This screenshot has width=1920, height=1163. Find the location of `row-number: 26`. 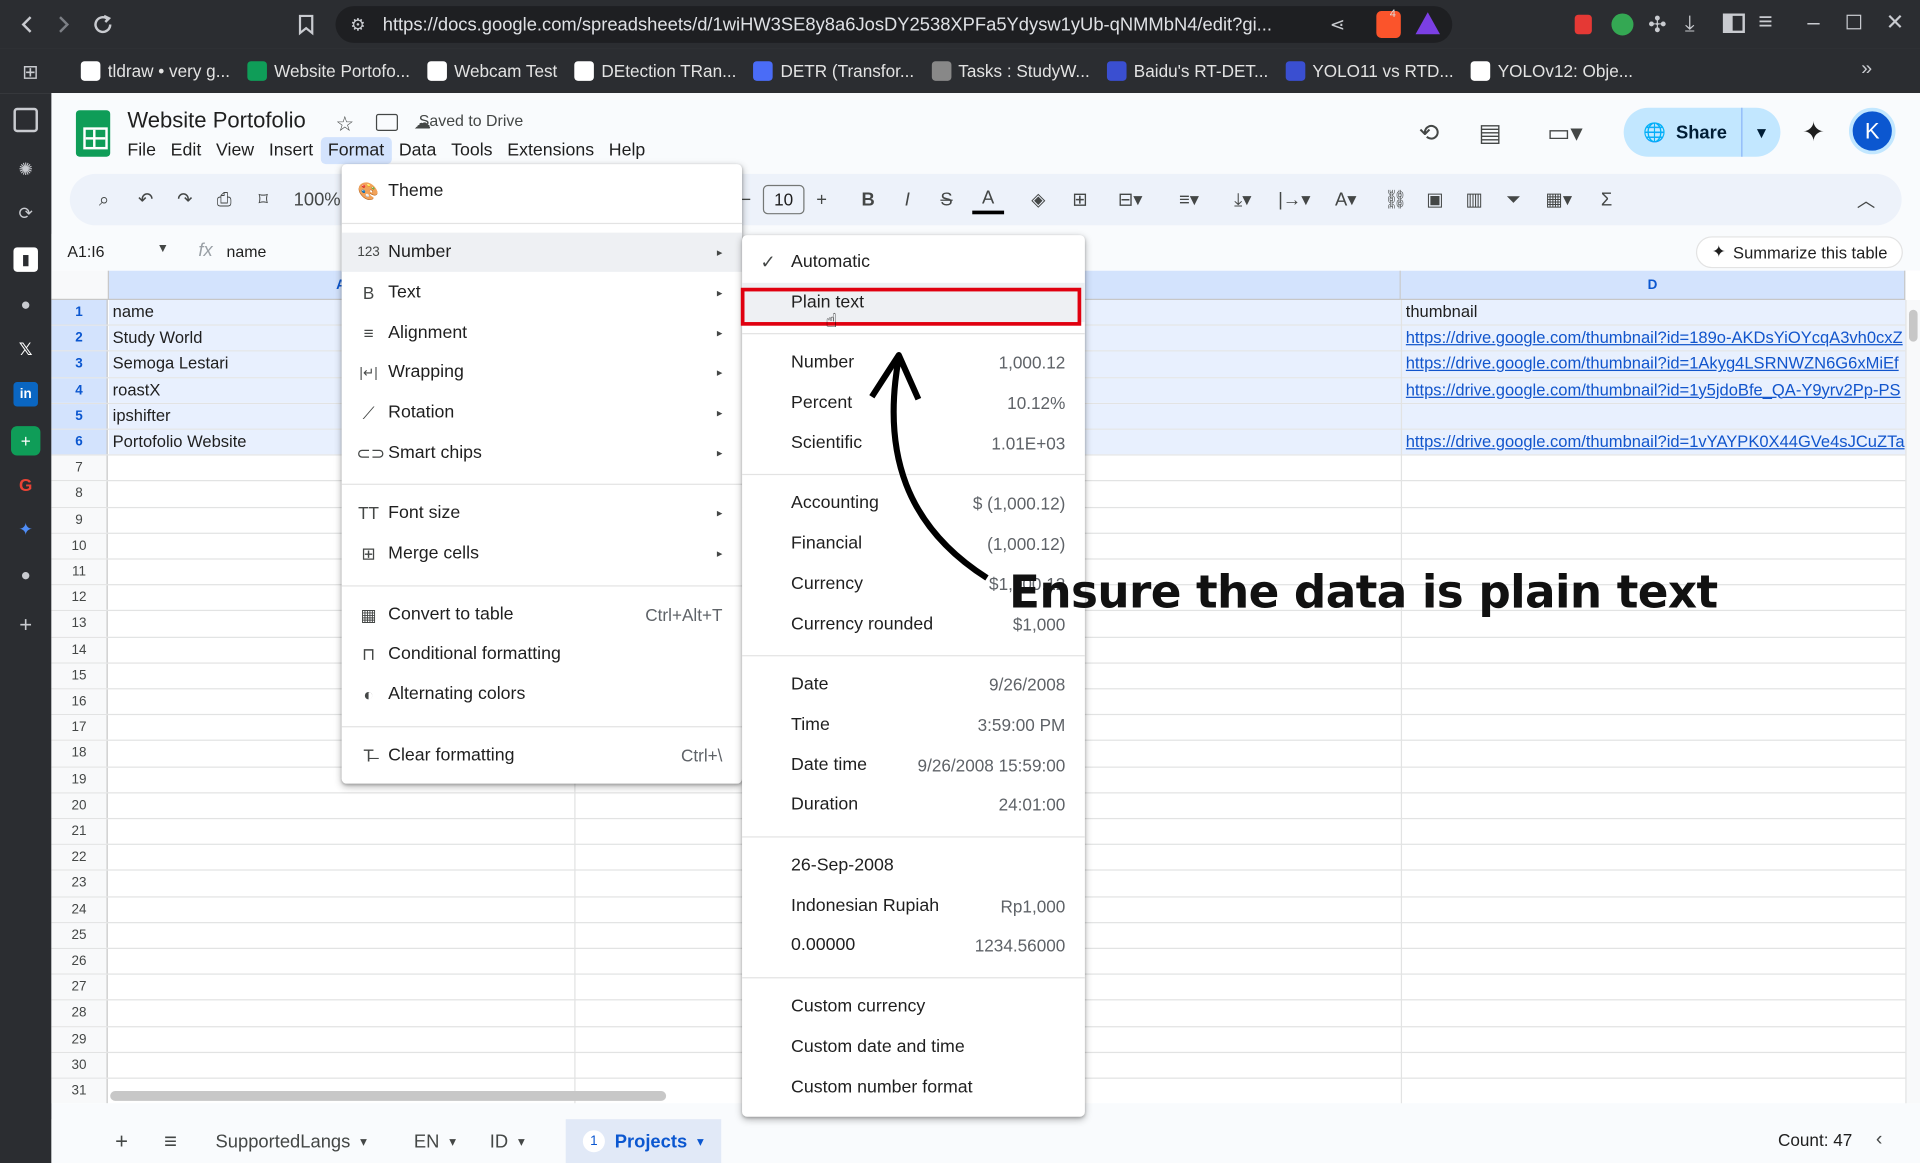

row-number: 26 is located at coordinates (79, 961).